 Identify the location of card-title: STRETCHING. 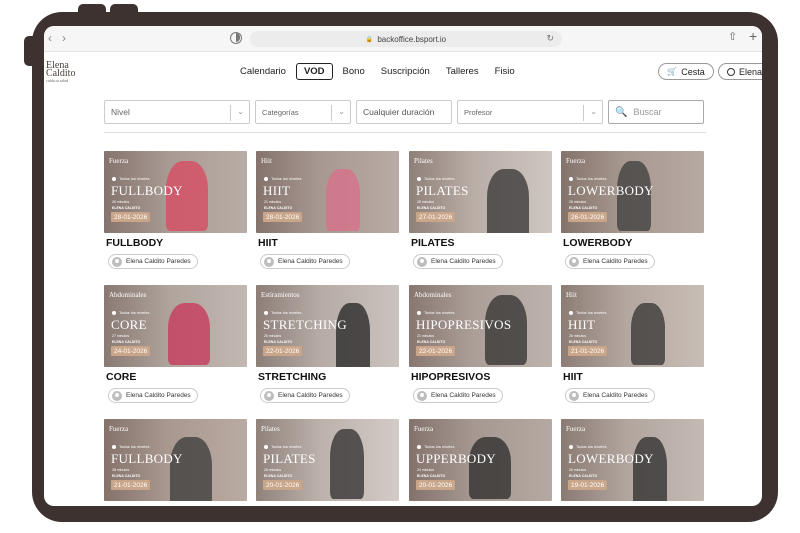
(292, 377).